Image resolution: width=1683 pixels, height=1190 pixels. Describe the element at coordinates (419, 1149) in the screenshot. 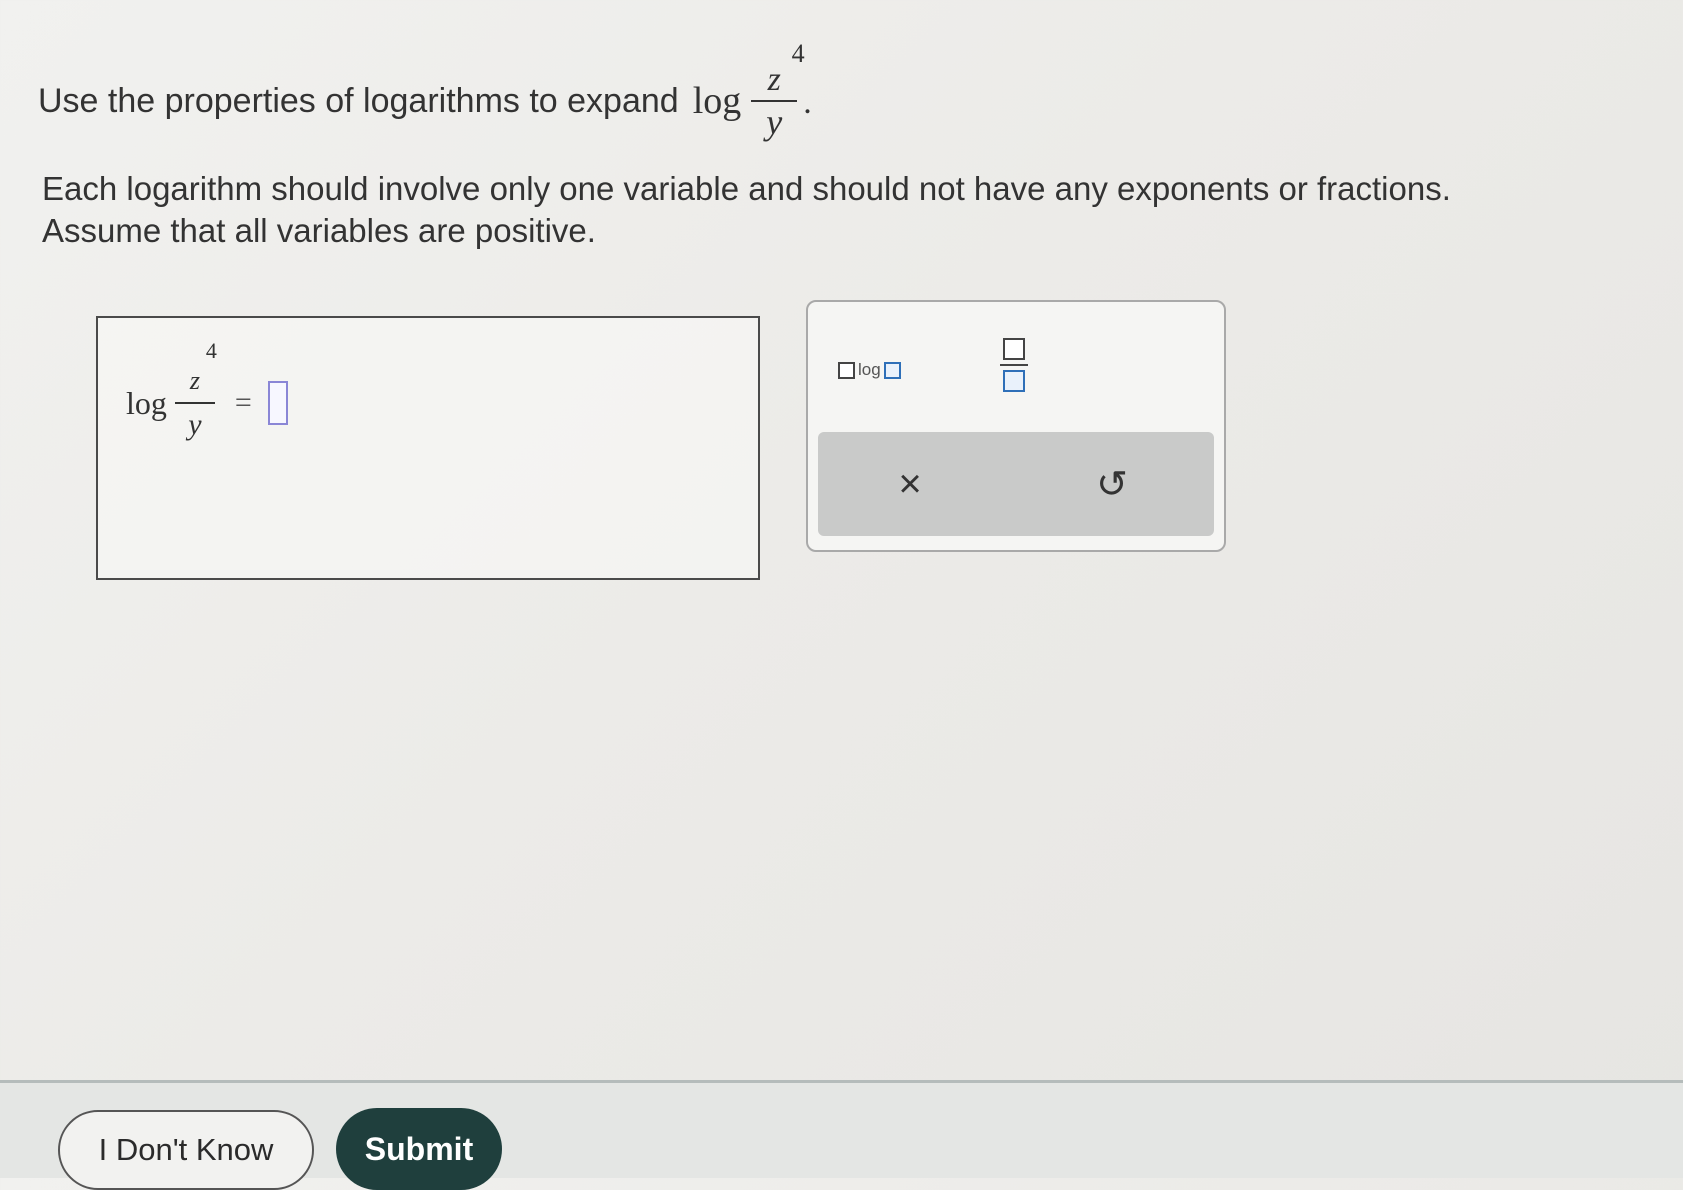

I see `submit-button: Submit` at that location.